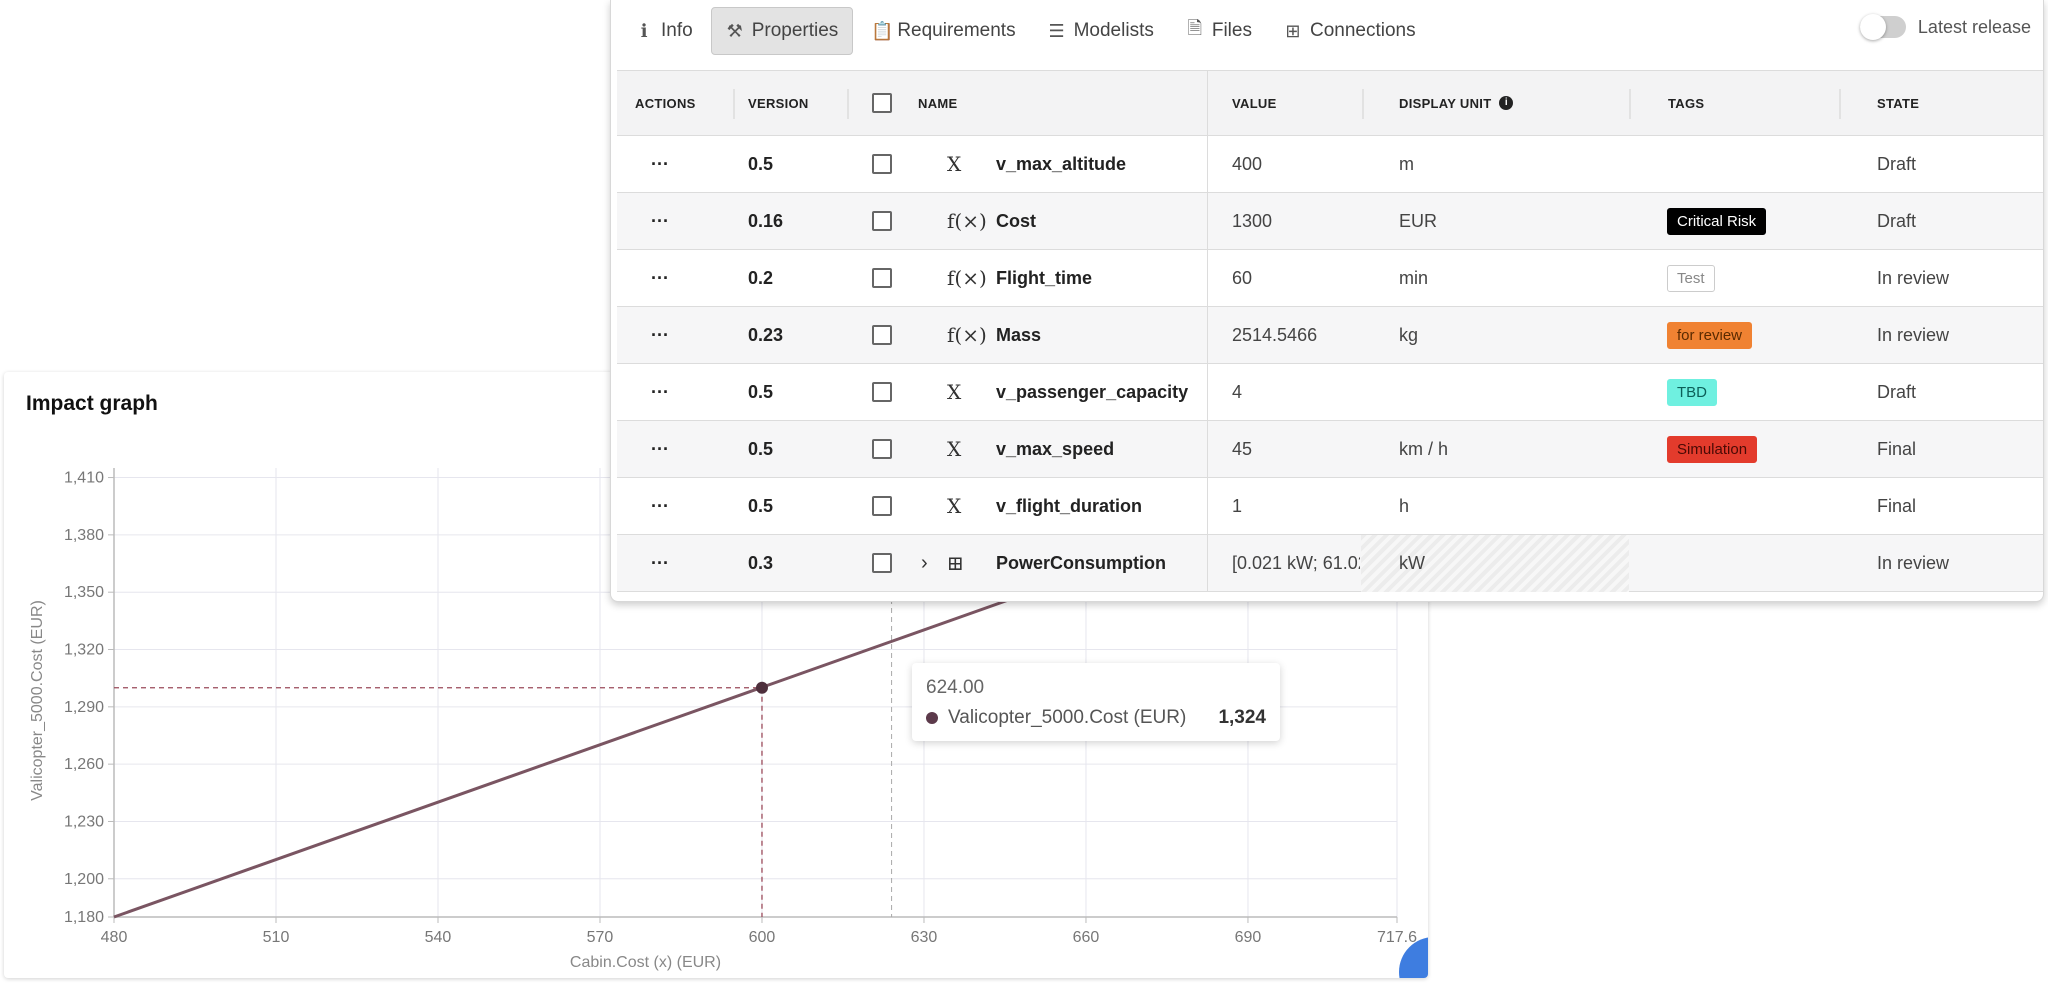  What do you see at coordinates (114, 937) in the screenshot?
I see `x-tick-label: 480` at bounding box center [114, 937].